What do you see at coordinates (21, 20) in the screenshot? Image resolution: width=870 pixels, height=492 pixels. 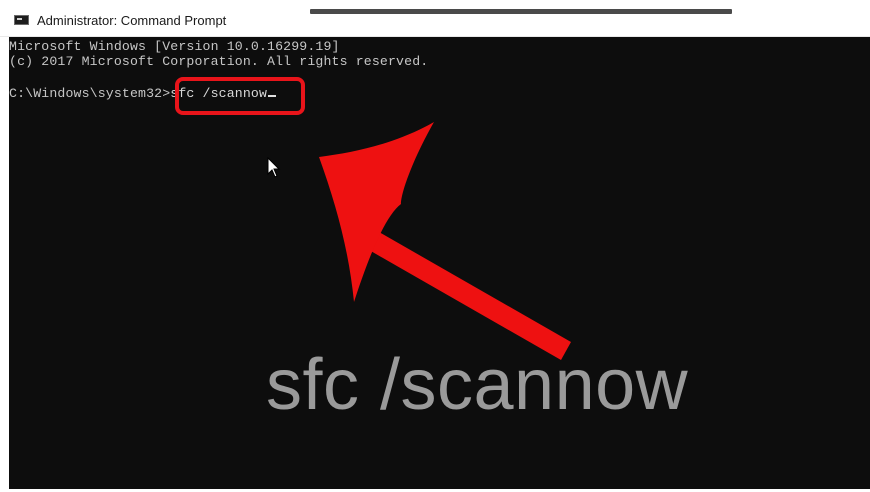 I see `cmd-icon` at bounding box center [21, 20].